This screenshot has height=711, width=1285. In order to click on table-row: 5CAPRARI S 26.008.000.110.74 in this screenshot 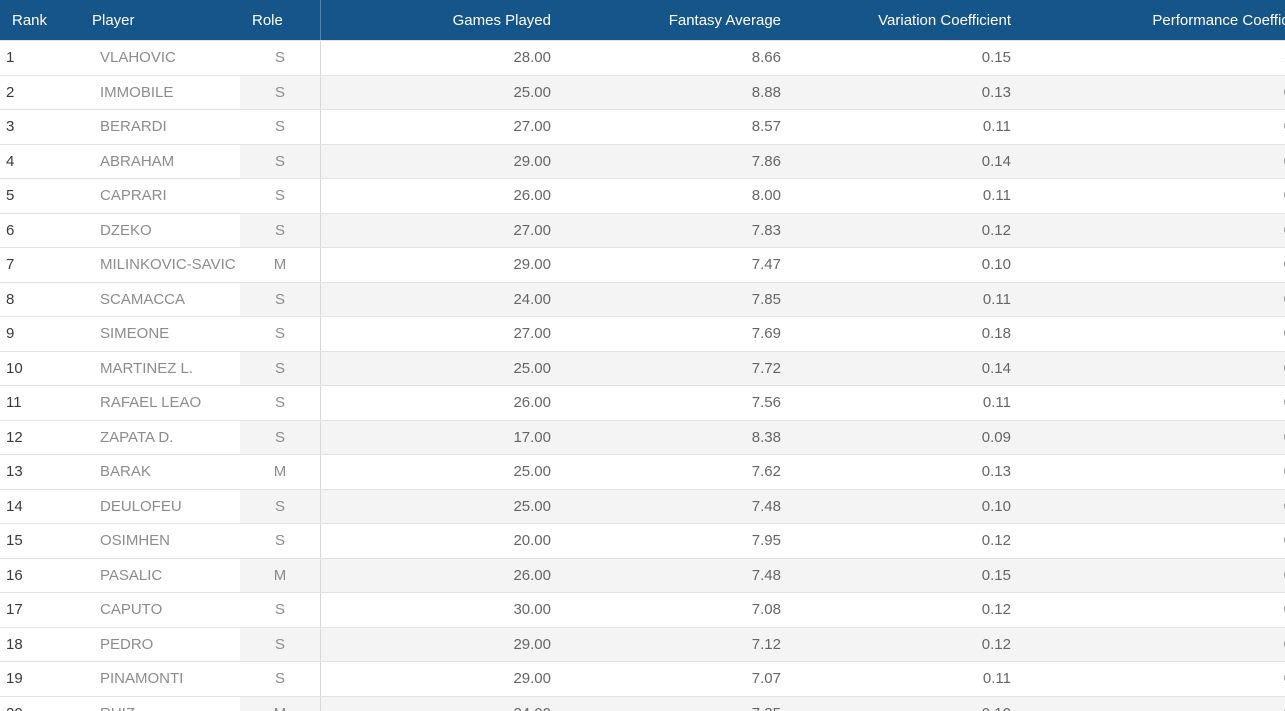, I will do `click(642, 196)`.